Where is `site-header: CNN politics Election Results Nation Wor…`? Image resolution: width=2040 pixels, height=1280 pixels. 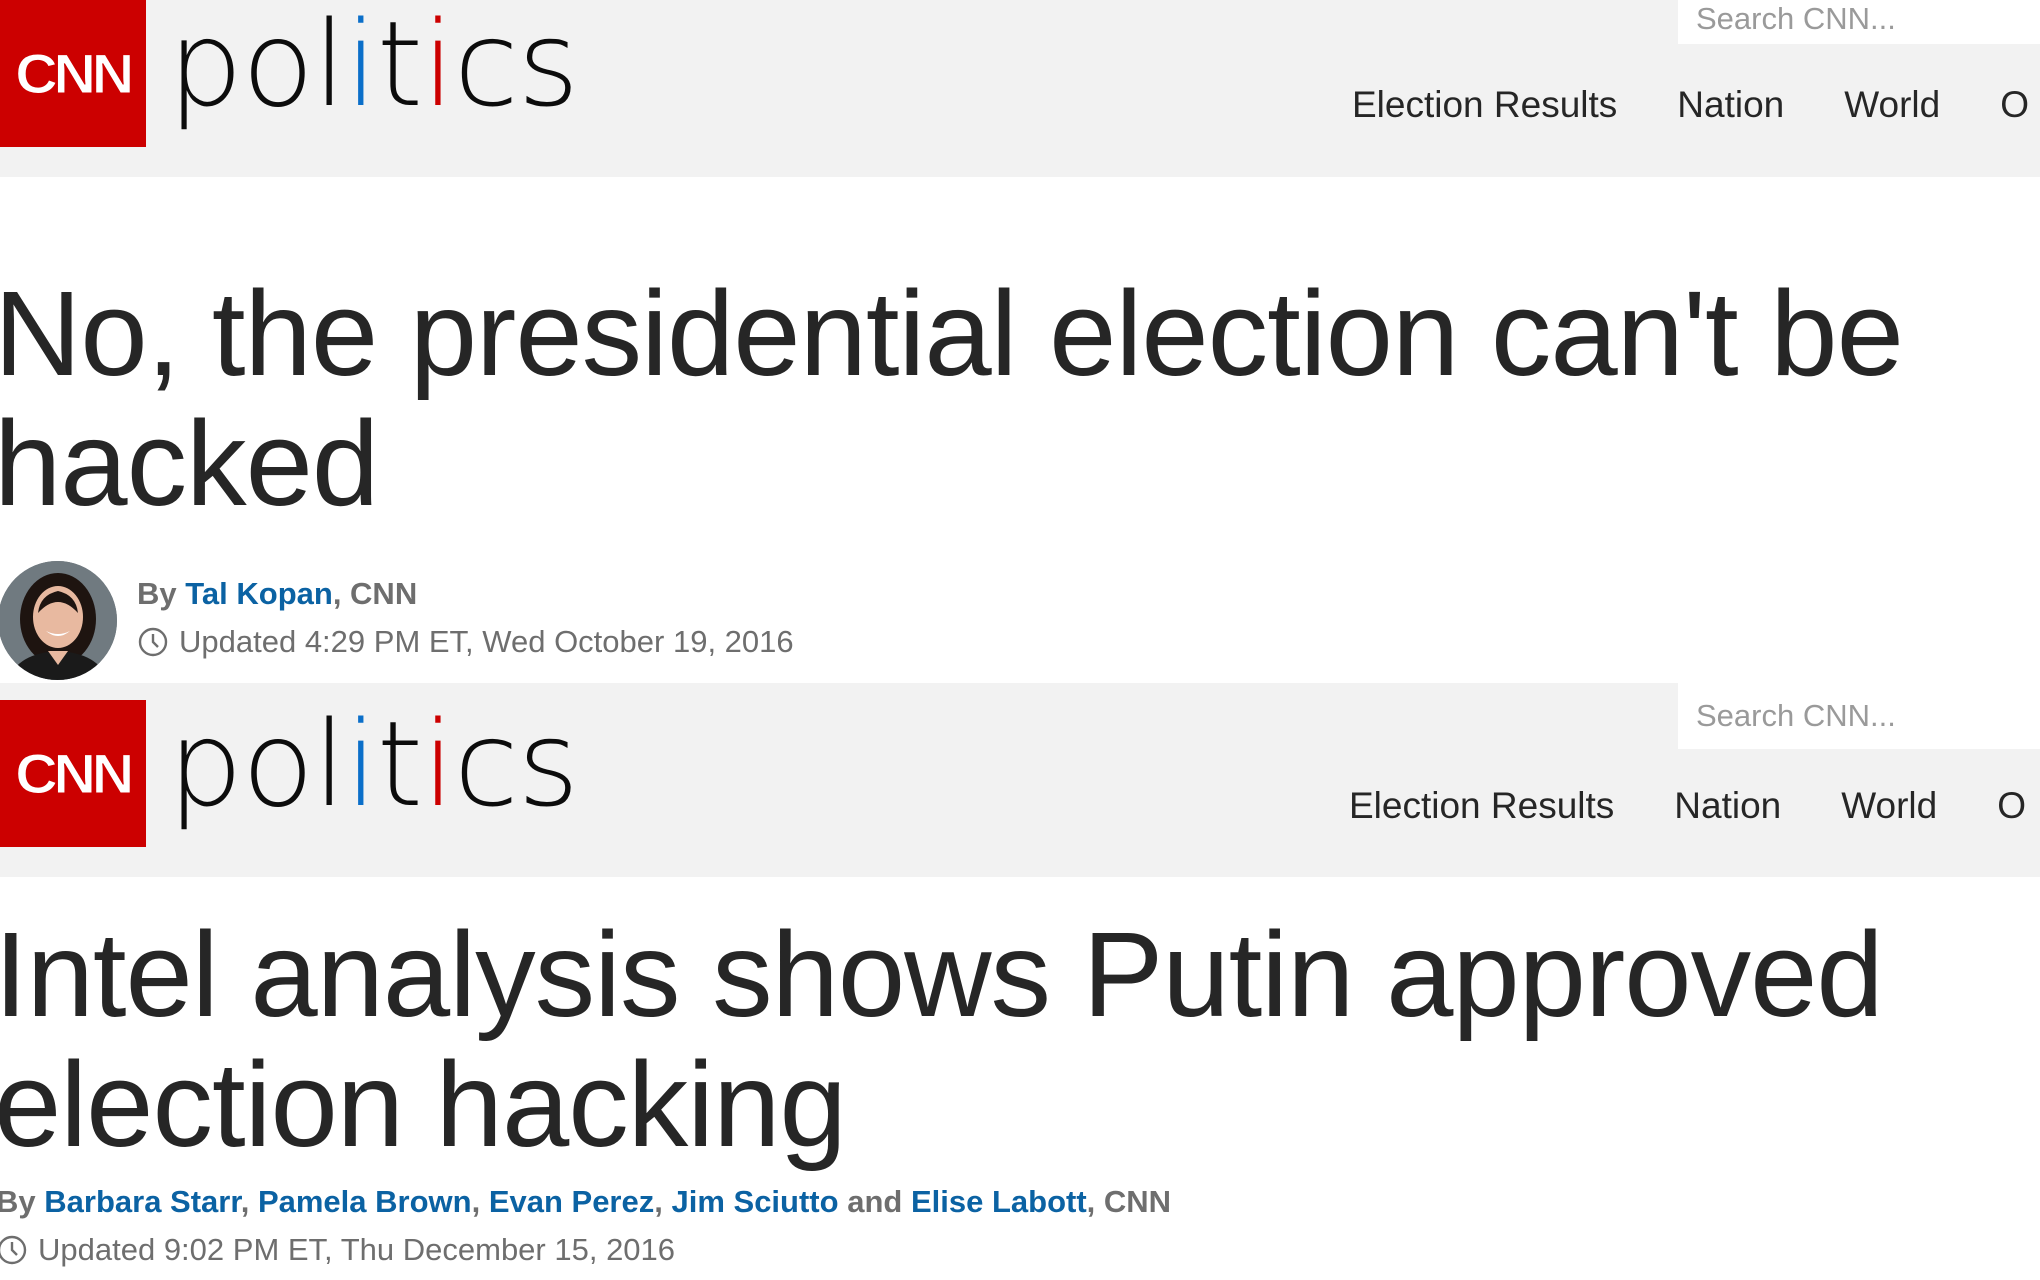
site-header: CNN politics Election Results Nation Wor… is located at coordinates (1020, 88).